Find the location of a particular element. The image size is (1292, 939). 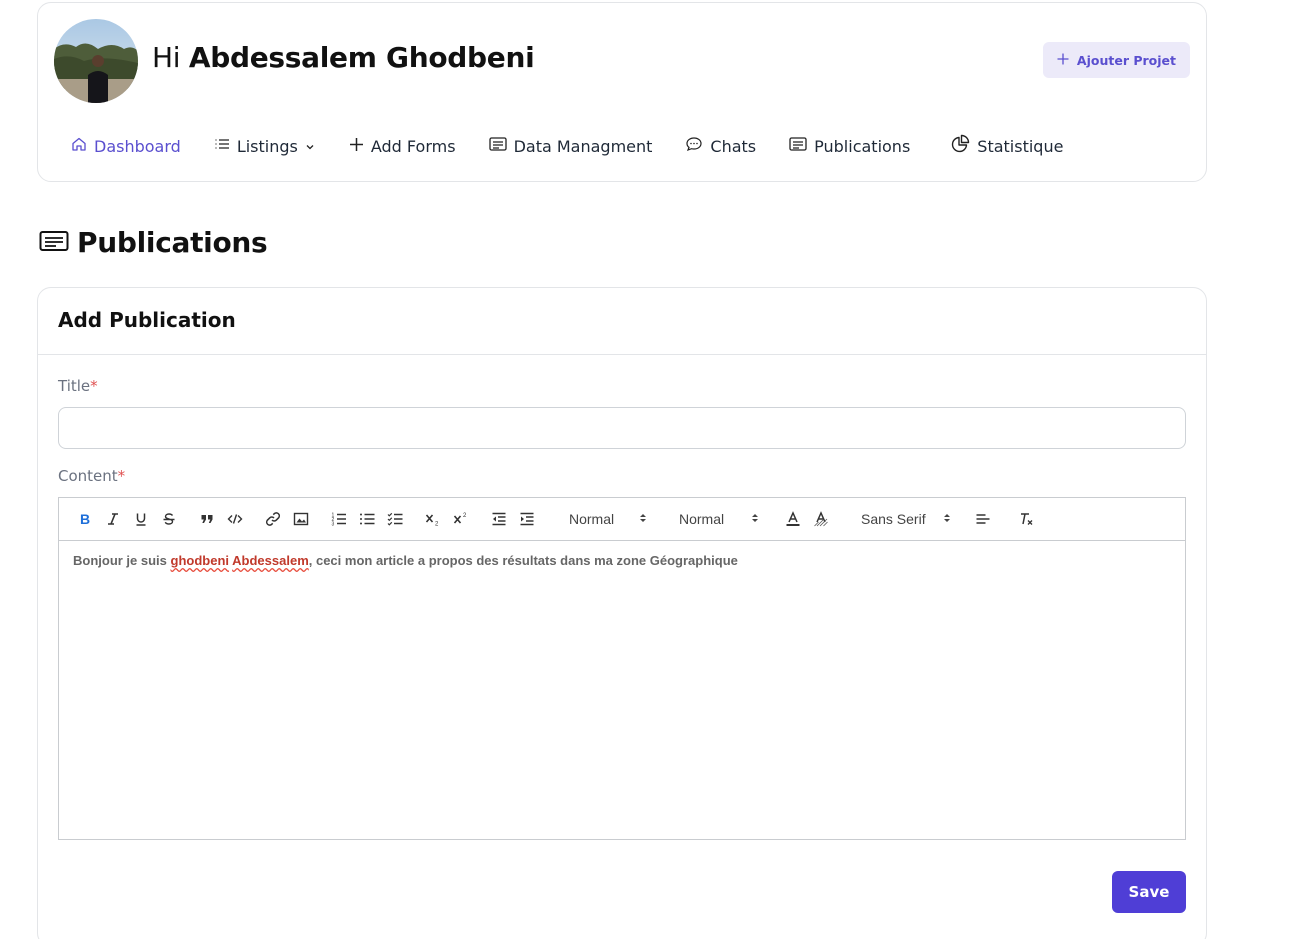

nav-label: Chats is located at coordinates (733, 146).